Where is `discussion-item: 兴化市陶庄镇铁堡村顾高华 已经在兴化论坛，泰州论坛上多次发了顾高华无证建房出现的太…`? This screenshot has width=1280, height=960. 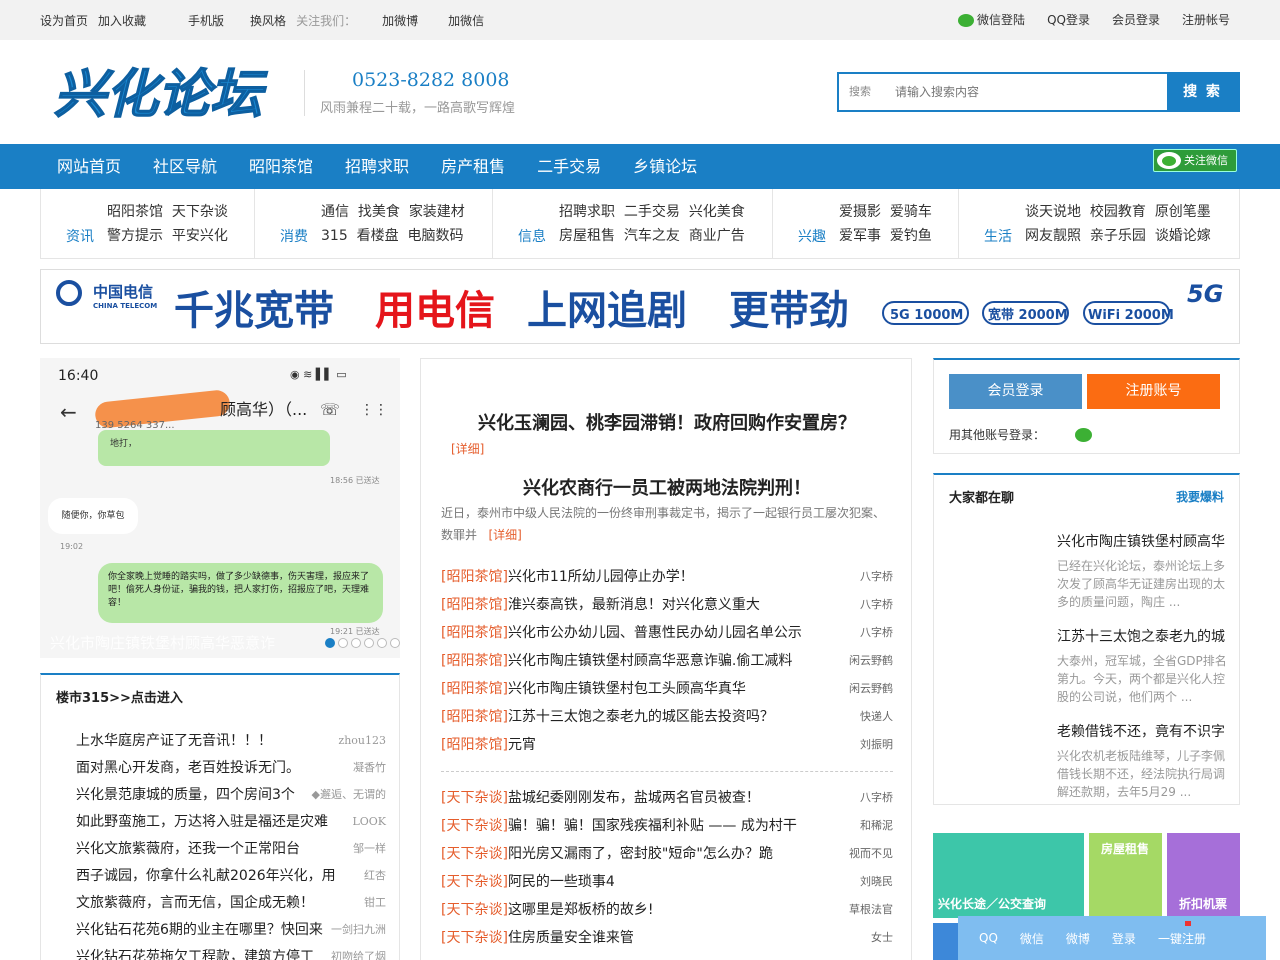
discussion-item: 兴化市陶庄镇铁堡村顾高华 已经在兴化论坛，泰州论坛上多次发了顾高华无证建房出现的太… is located at coordinates (1142, 571).